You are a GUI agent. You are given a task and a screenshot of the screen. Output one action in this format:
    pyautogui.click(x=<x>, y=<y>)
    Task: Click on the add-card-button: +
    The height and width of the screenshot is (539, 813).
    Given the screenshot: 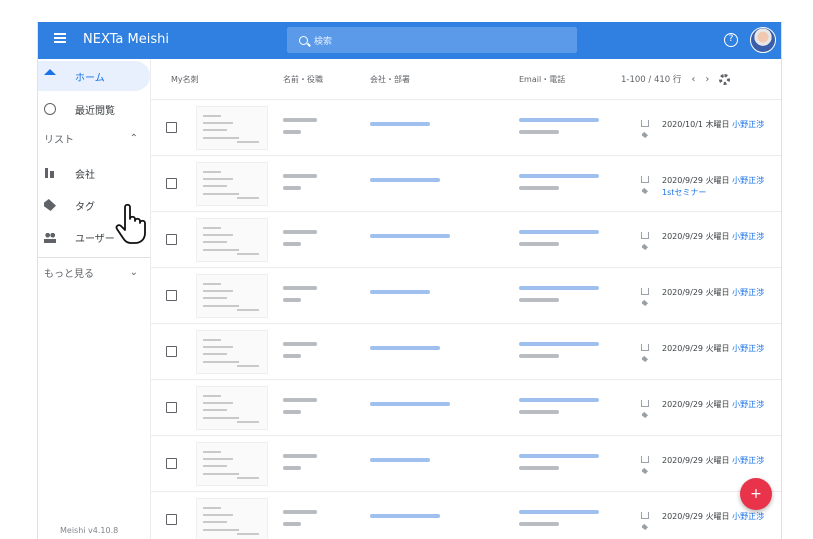 What is the action you would take?
    pyautogui.click(x=756, y=494)
    